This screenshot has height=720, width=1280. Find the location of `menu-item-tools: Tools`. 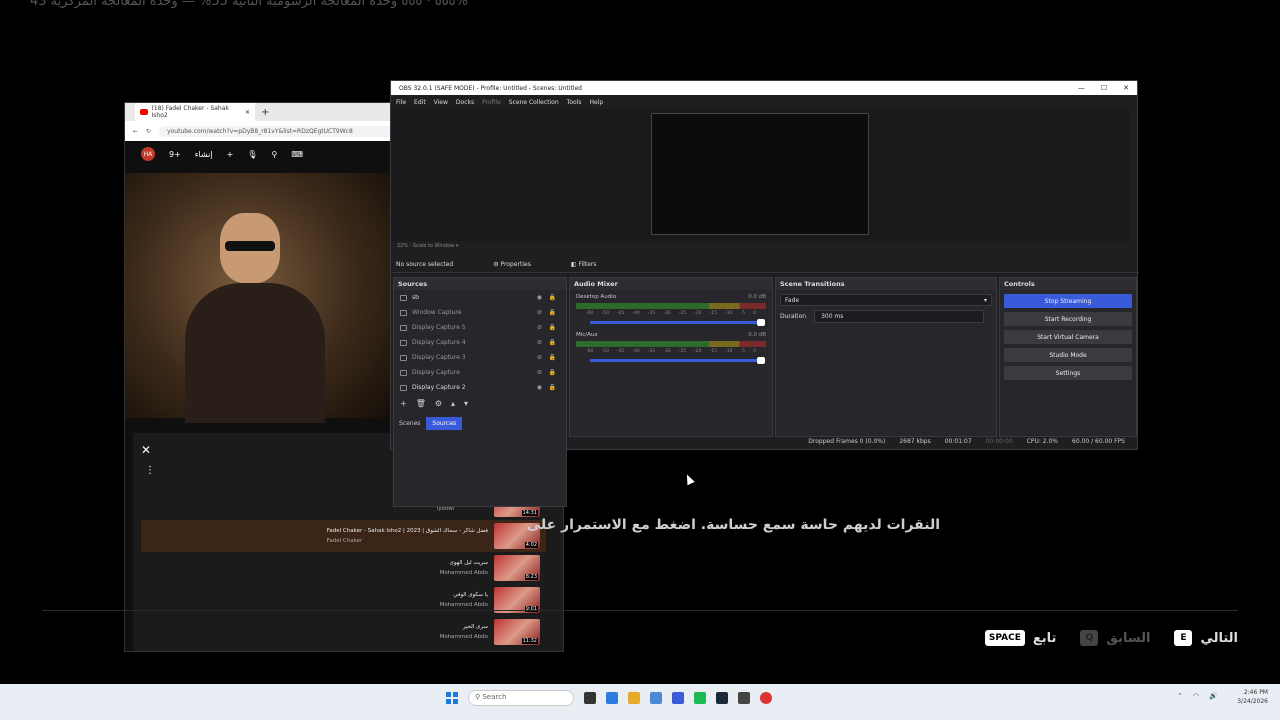

menu-item-tools: Tools is located at coordinates (574, 102).